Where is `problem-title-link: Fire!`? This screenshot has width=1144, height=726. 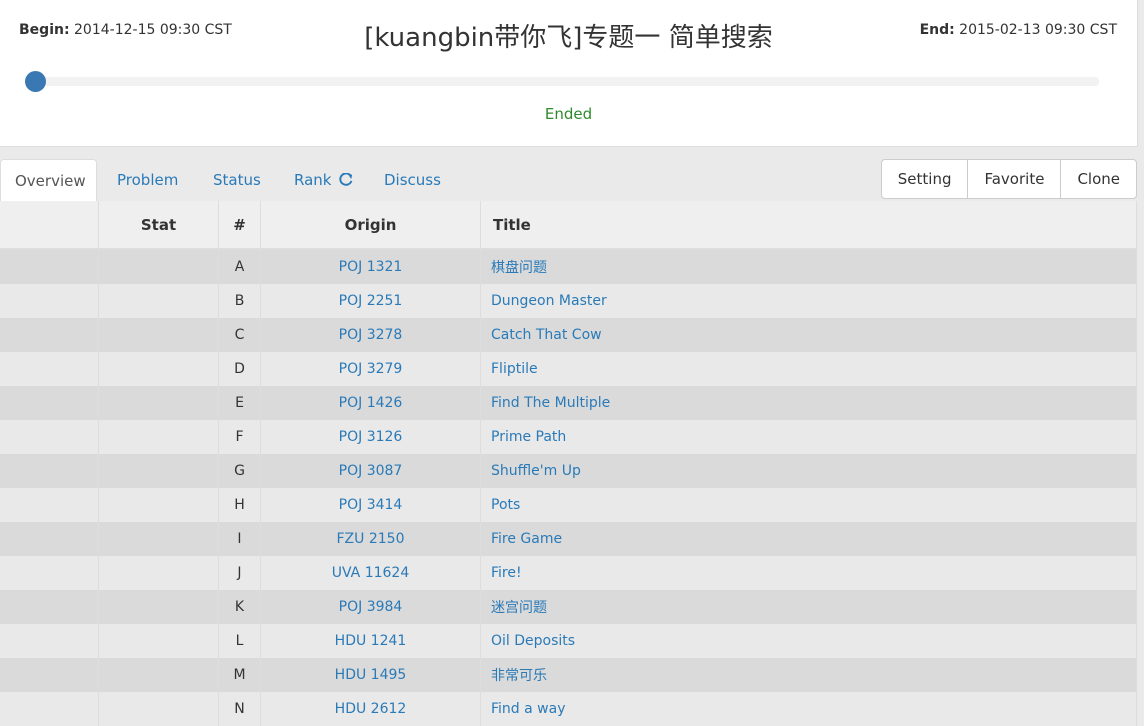
problem-title-link: Fire! is located at coordinates (506, 573).